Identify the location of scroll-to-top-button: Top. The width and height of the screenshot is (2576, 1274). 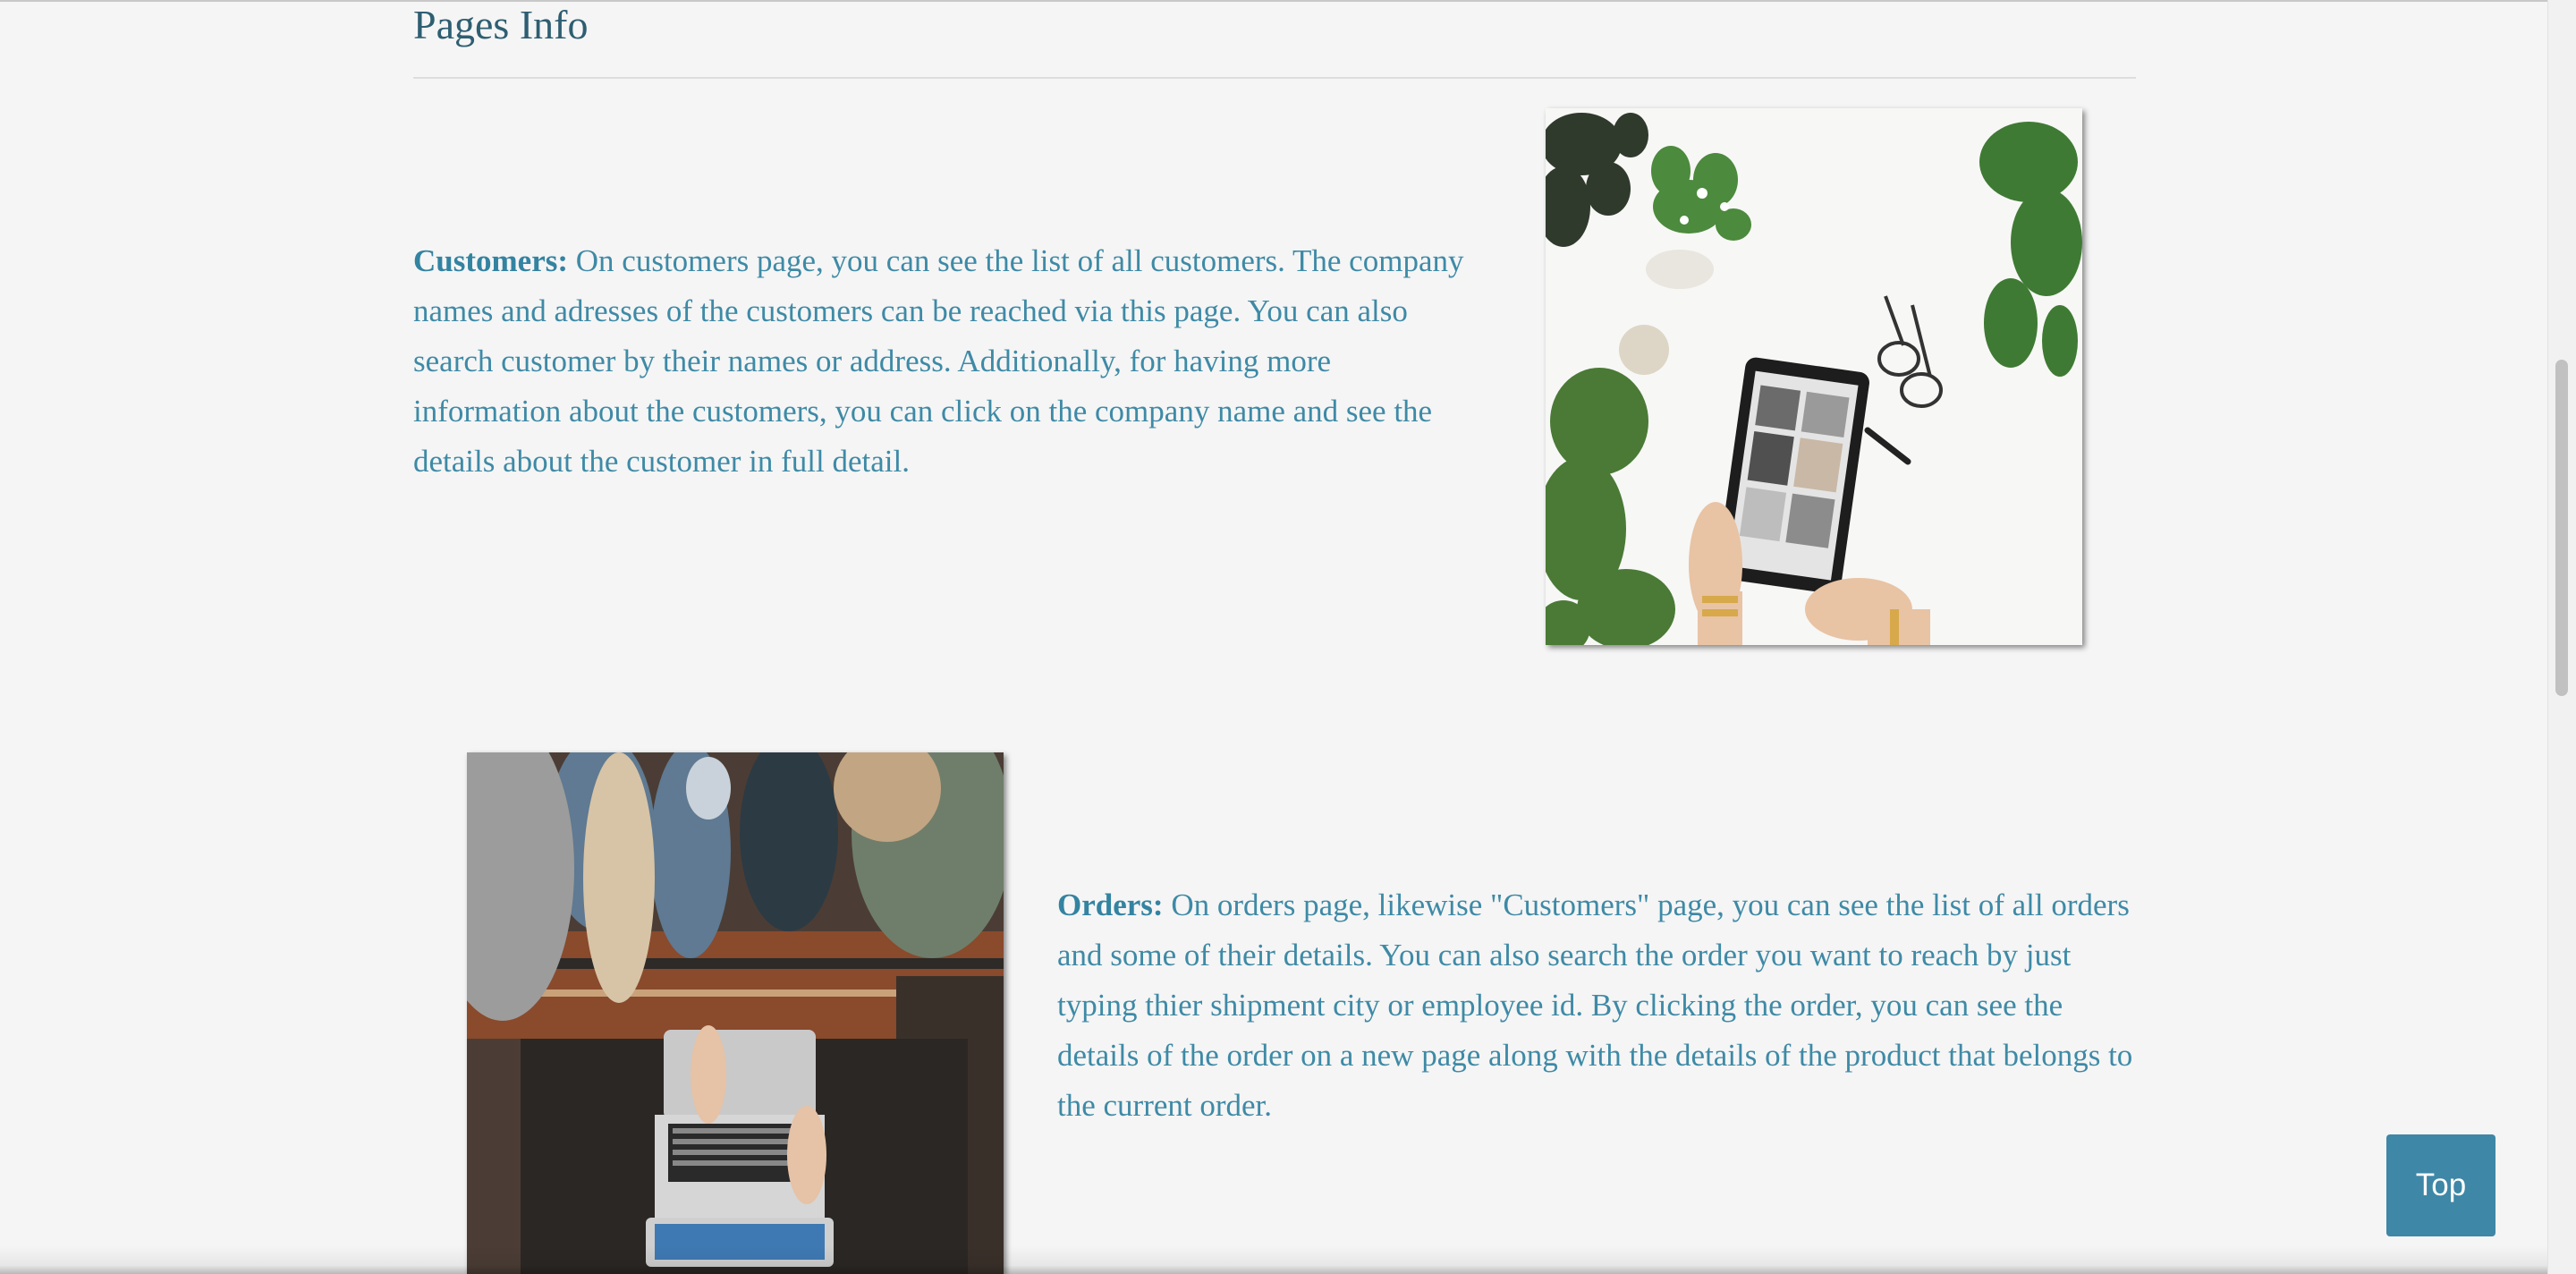
(2441, 1185).